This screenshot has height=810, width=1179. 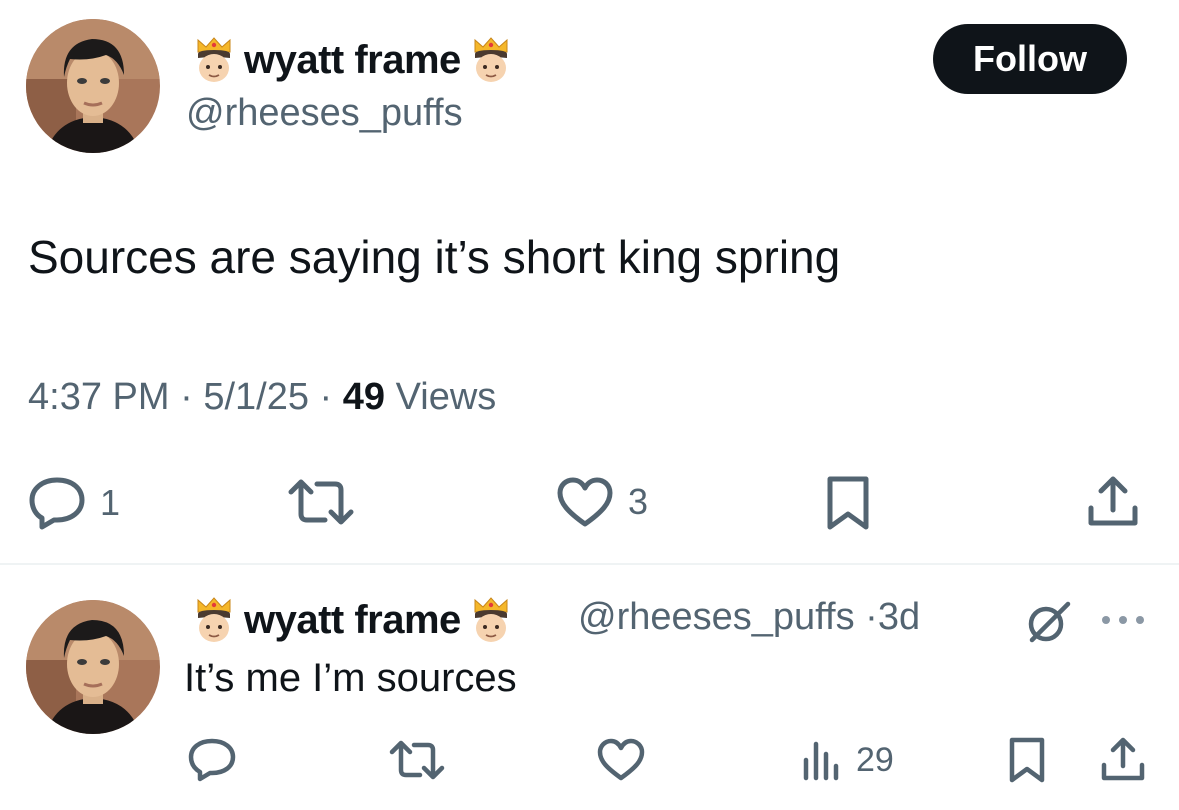 I want to click on tweet-meta: 4:37 PM · 5/1/25 · 49 Views, so click(x=262, y=397).